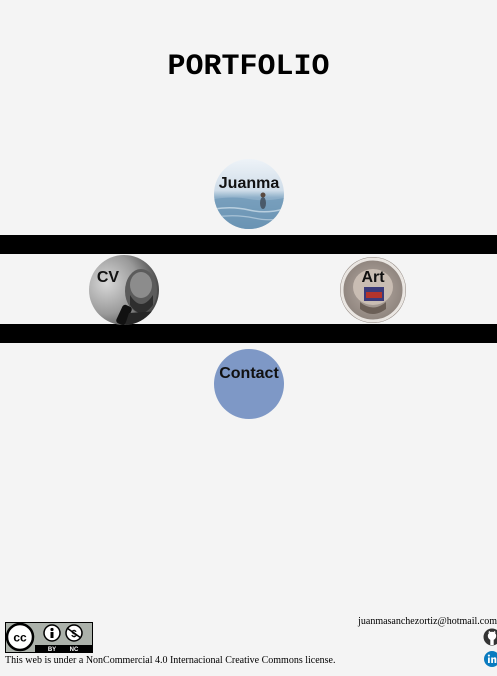 The width and height of the screenshot is (497, 676). What do you see at coordinates (249, 373) in the screenshot?
I see `nav-contact-label: Contact` at bounding box center [249, 373].